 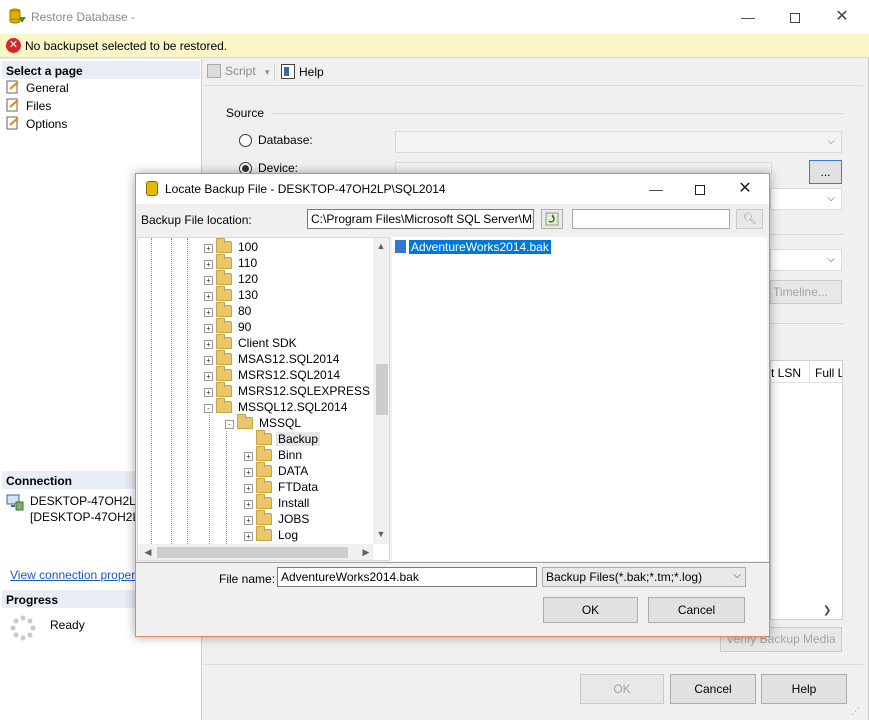 I want to click on tree-node: +130, so click(x=232, y=295).